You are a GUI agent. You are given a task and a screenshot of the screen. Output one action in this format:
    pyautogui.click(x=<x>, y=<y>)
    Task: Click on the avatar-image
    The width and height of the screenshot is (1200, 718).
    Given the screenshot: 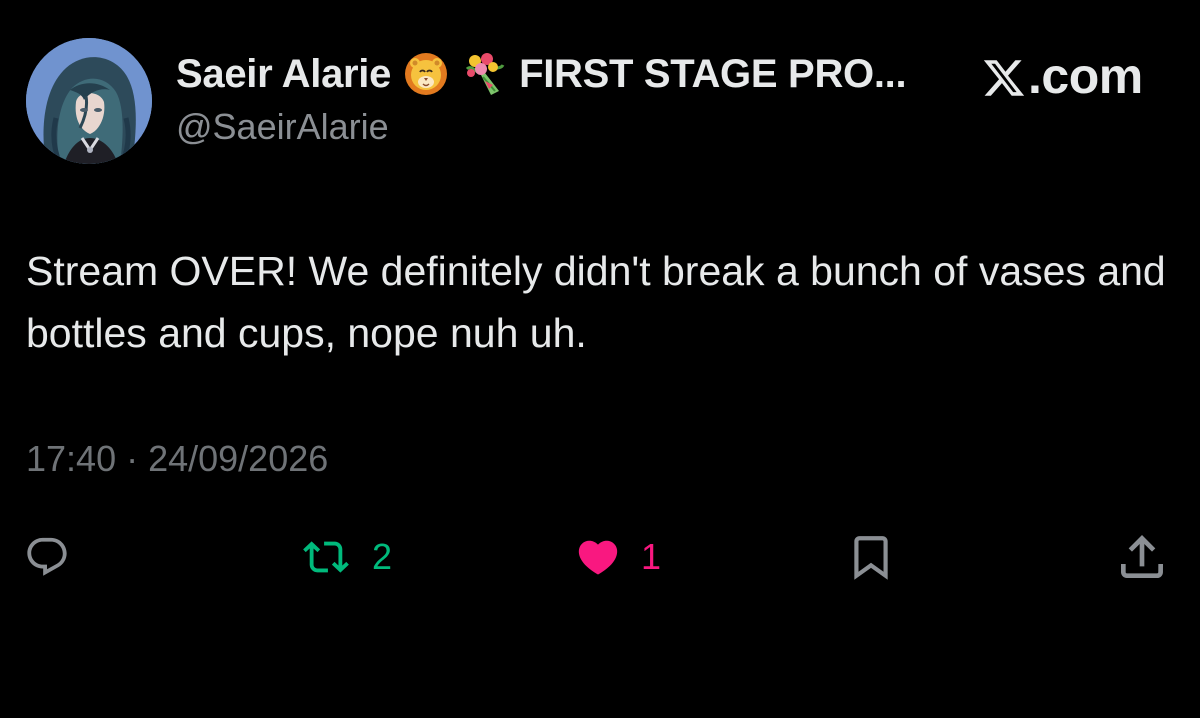 What is the action you would take?
    pyautogui.click(x=89, y=101)
    